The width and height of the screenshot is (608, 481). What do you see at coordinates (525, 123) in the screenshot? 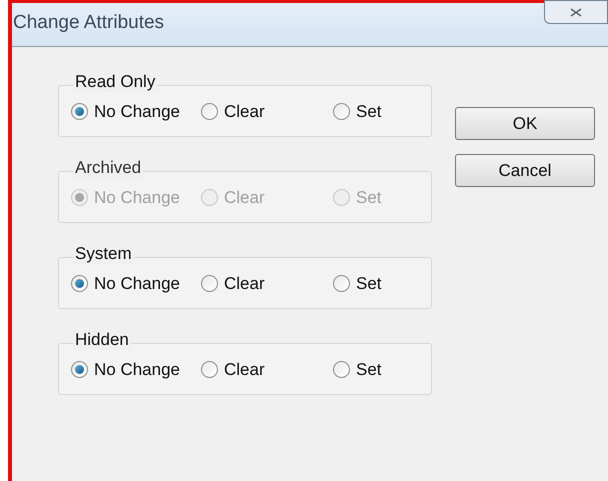
I see `ok-button: OK` at bounding box center [525, 123].